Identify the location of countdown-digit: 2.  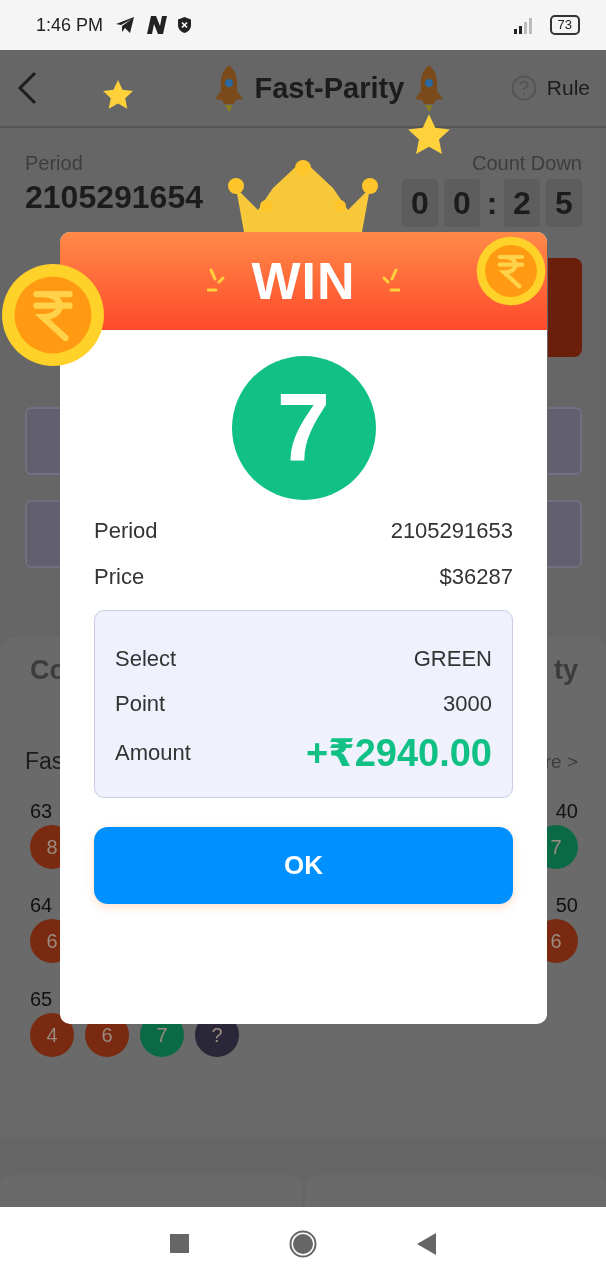
(522, 203).